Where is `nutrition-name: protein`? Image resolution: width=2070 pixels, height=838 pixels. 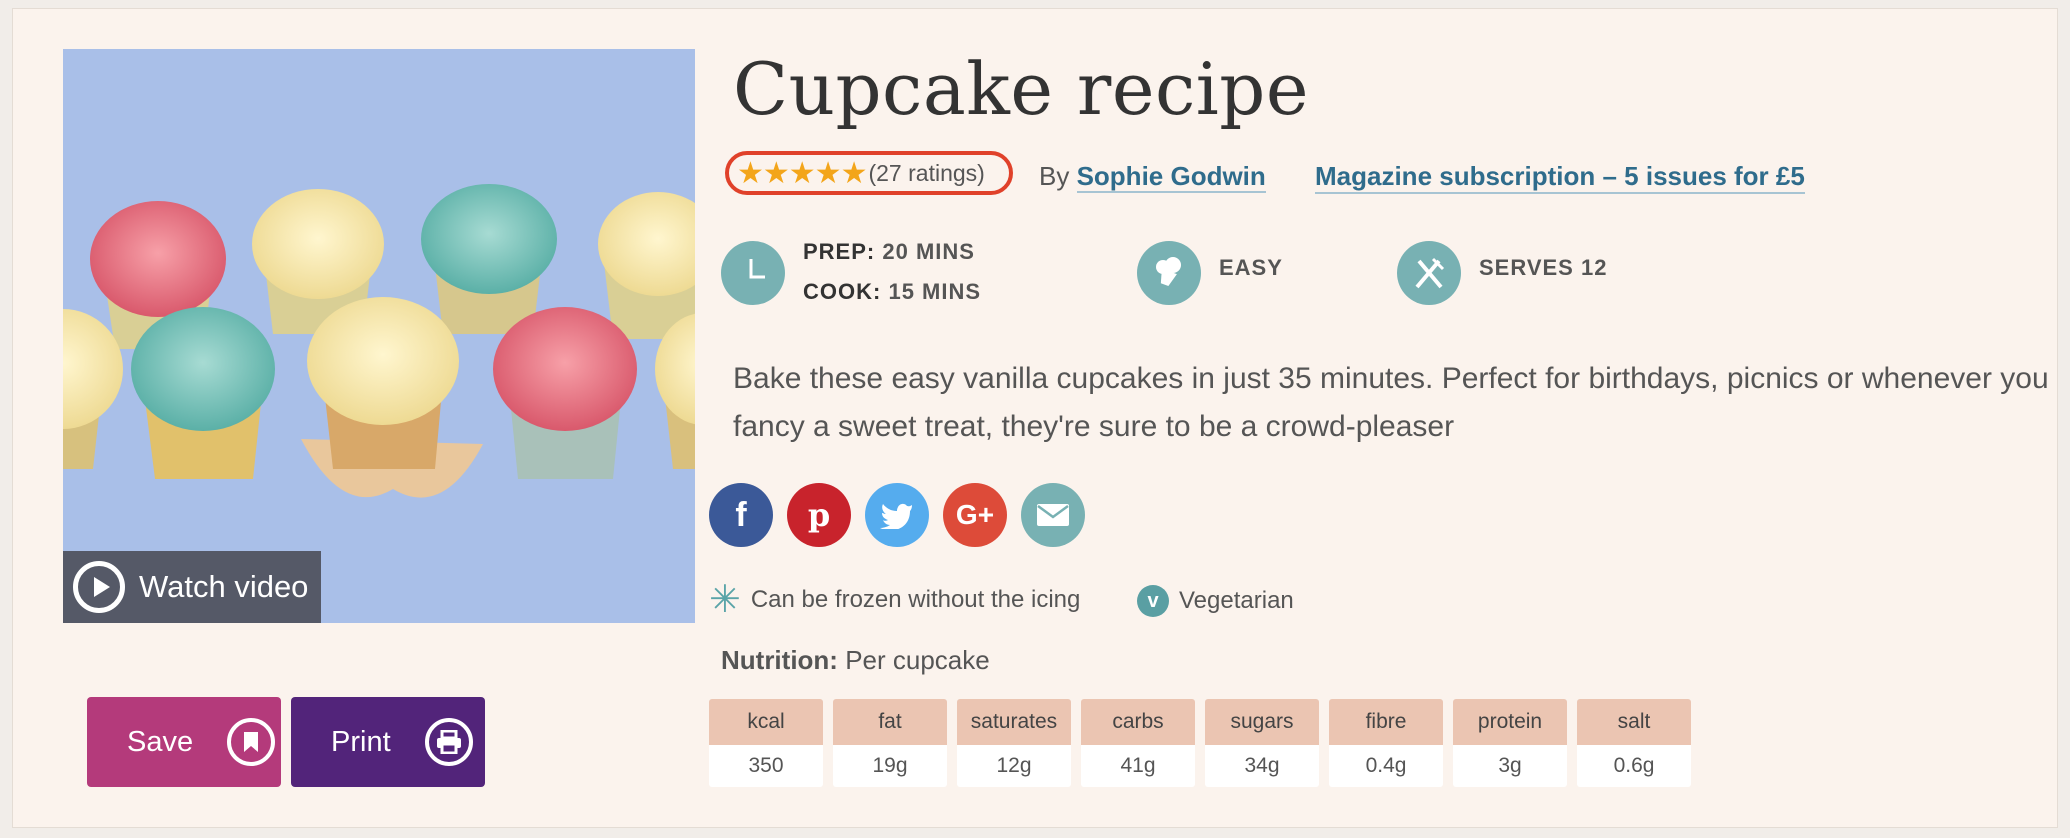 nutrition-name: protein is located at coordinates (1510, 722).